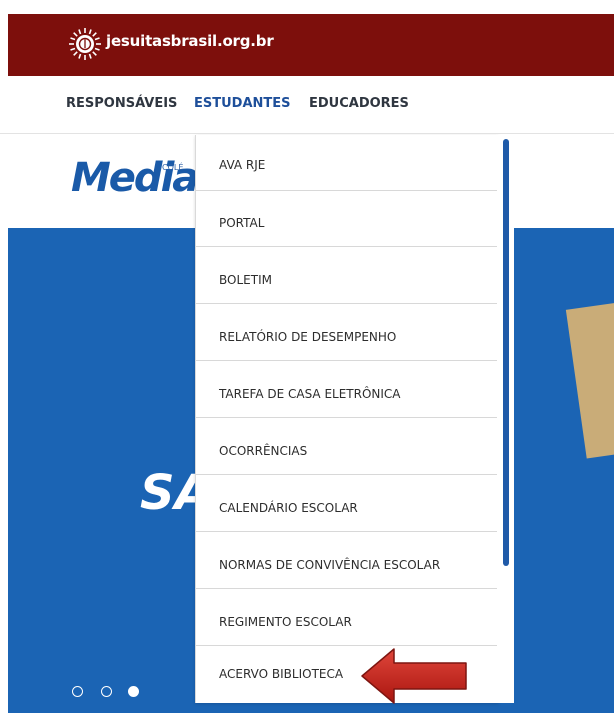 The image size is (614, 713). I want to click on dropdown-item-label: TAREFA DE CASA ELETRÔNICA, so click(310, 394).